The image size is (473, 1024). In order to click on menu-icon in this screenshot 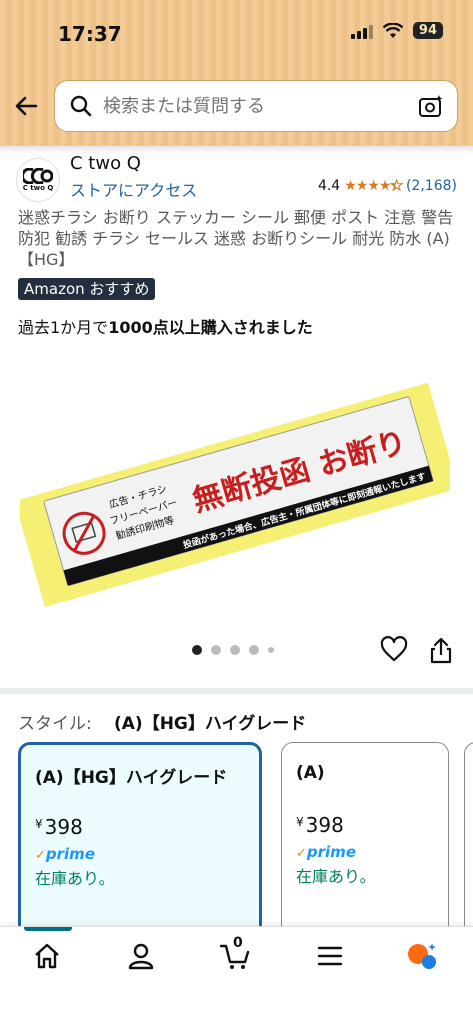, I will do `click(330, 956)`.